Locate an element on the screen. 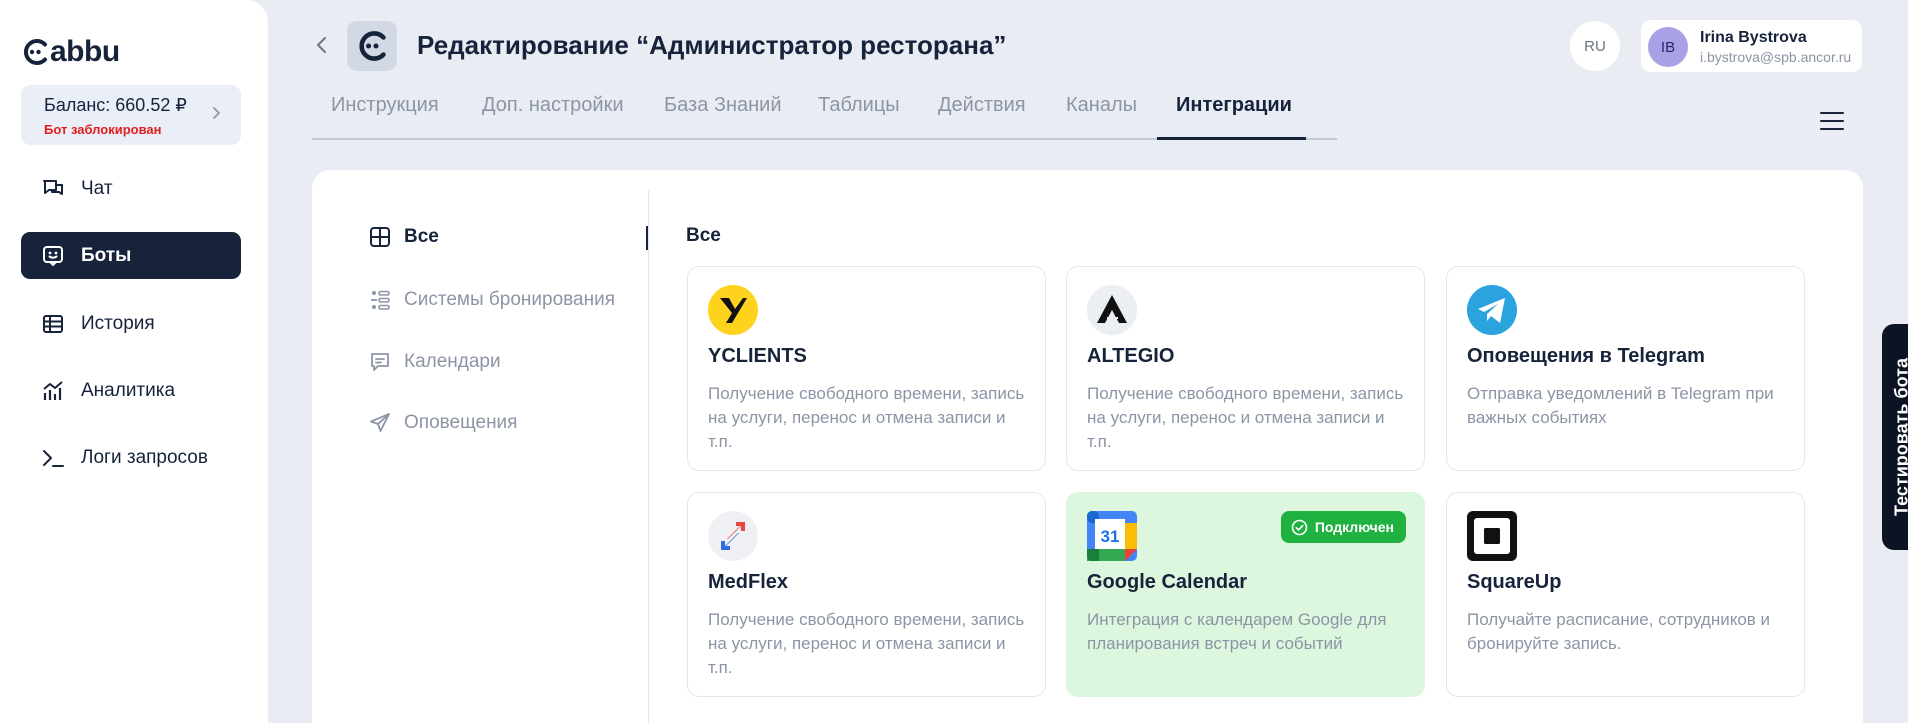 The height and width of the screenshot is (723, 1908). sidebar-item-label: История is located at coordinates (118, 323).